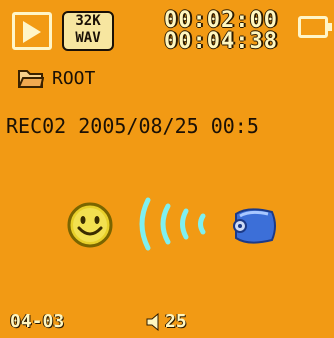  I want to click on sound-waves-icon, so click(172, 224).